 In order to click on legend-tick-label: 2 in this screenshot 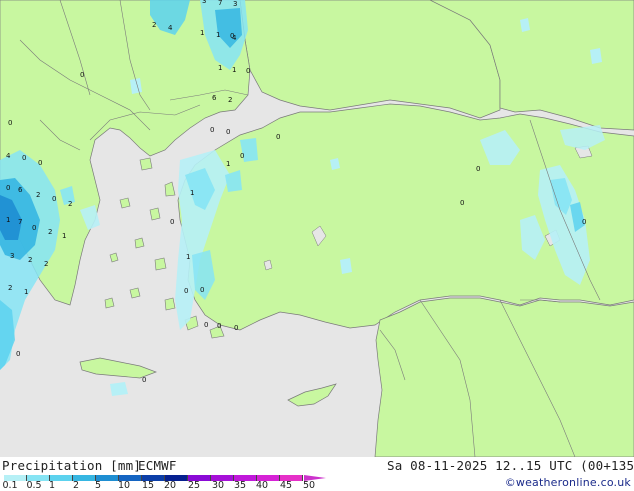, I will do `click(76, 485)`.